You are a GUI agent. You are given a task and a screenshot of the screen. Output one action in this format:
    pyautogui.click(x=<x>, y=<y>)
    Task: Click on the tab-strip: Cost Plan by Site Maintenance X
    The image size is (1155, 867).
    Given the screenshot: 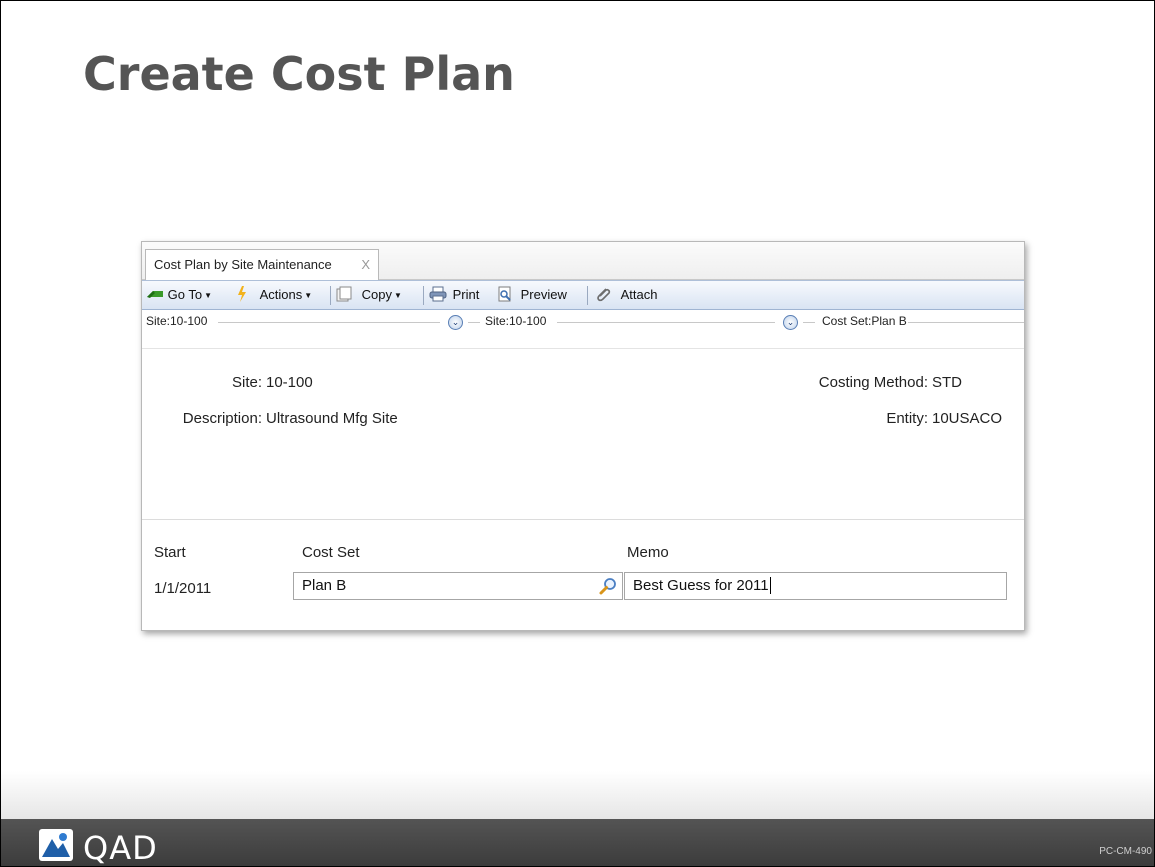 What is the action you would take?
    pyautogui.click(x=583, y=261)
    